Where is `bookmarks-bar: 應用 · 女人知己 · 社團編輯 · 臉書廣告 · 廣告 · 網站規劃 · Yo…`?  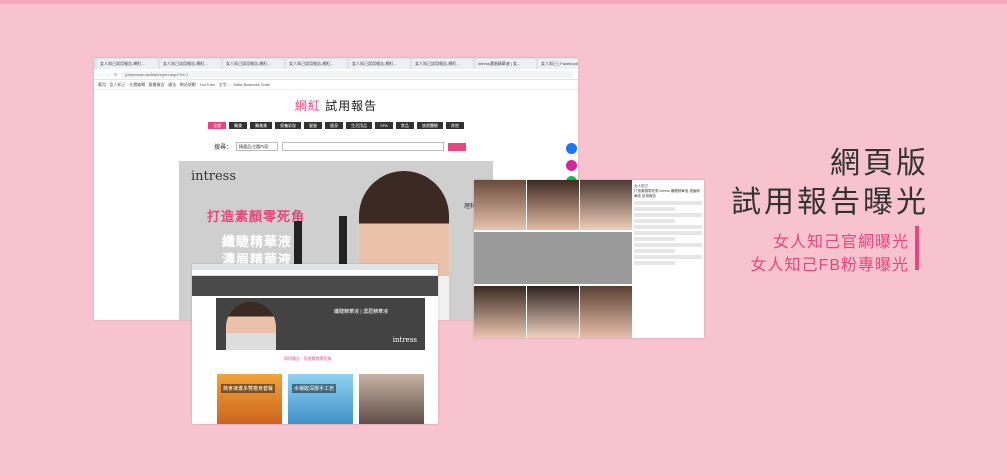
bookmarks-bar: 應用 · 女人知己 · 社團編輯 · 臉書廣告 · 廣告 · 網站規劃 · Yo… is located at coordinates (336, 85).